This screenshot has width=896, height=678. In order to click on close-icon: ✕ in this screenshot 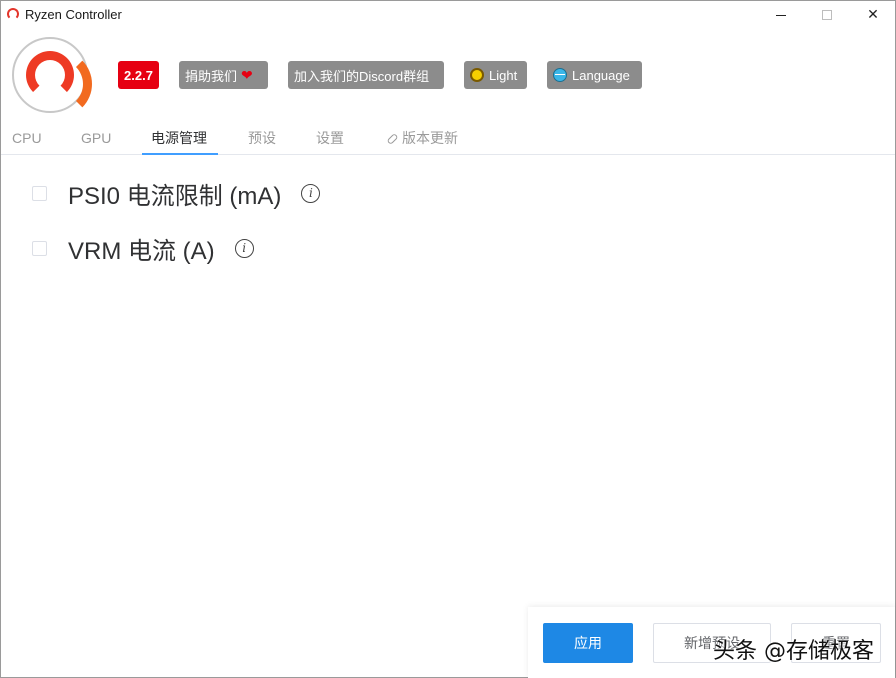, I will do `click(873, 15)`.